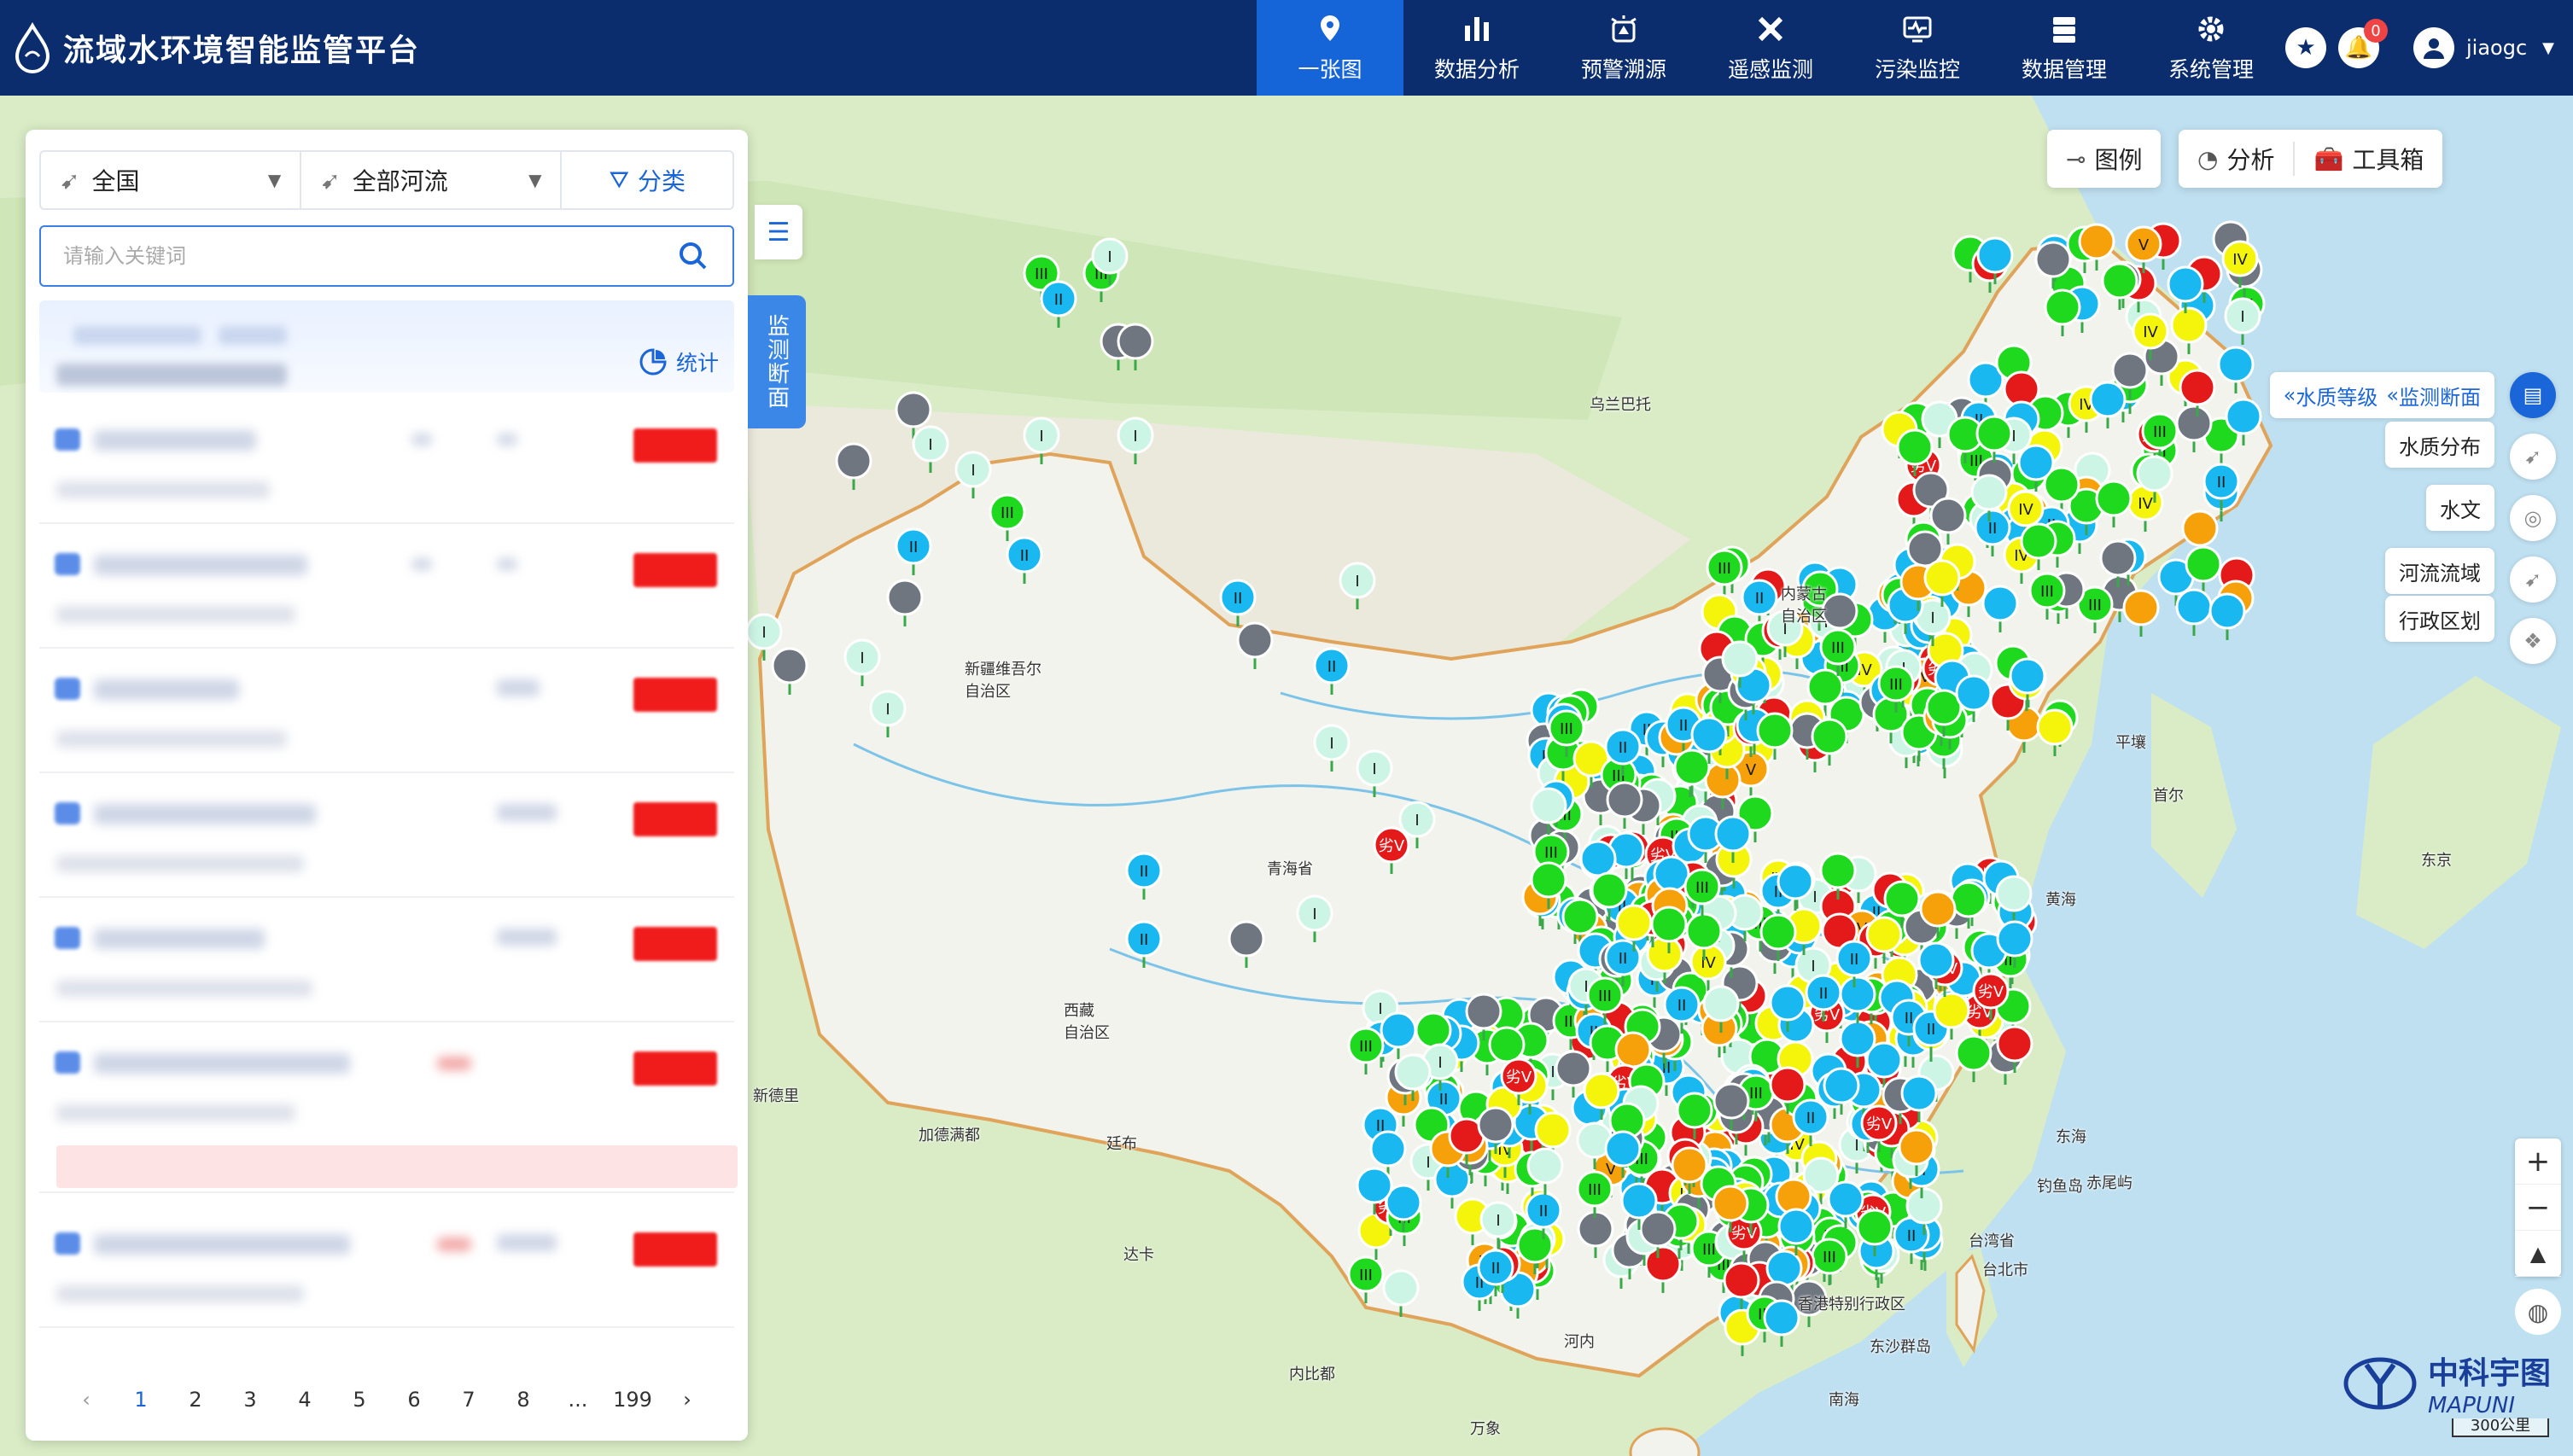 Image resolution: width=2573 pixels, height=1456 pixels. I want to click on page-button: 199, so click(632, 1400).